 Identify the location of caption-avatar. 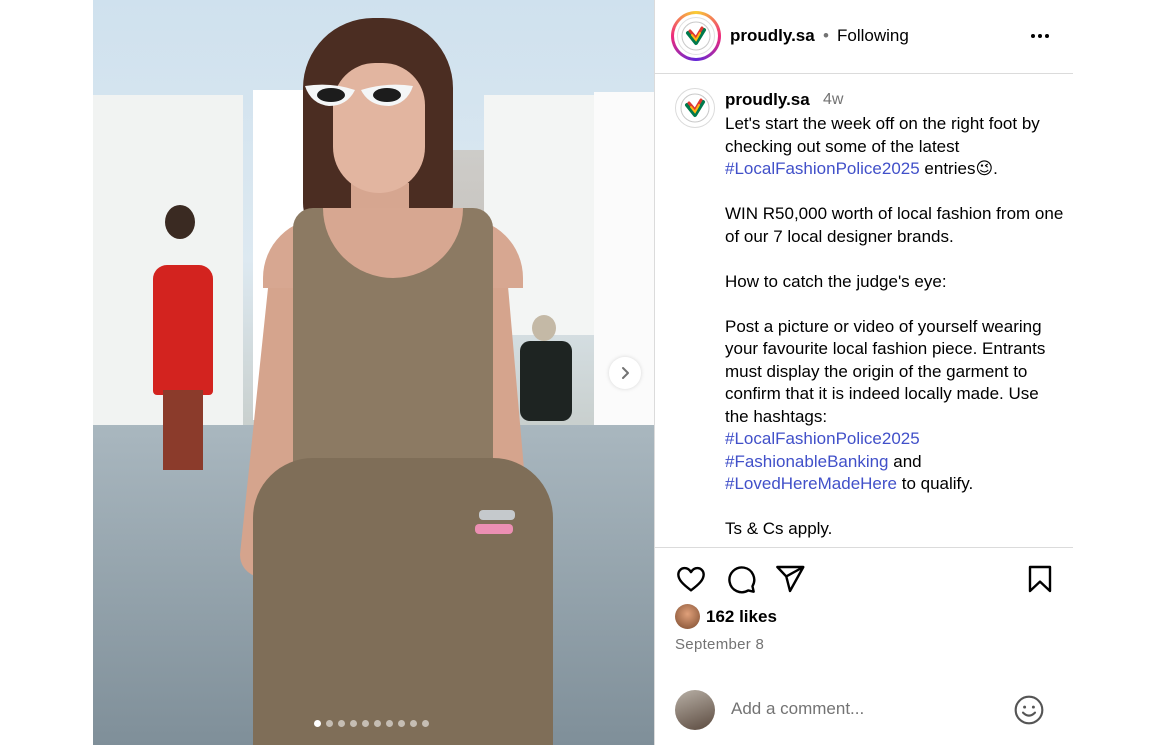
(695, 108).